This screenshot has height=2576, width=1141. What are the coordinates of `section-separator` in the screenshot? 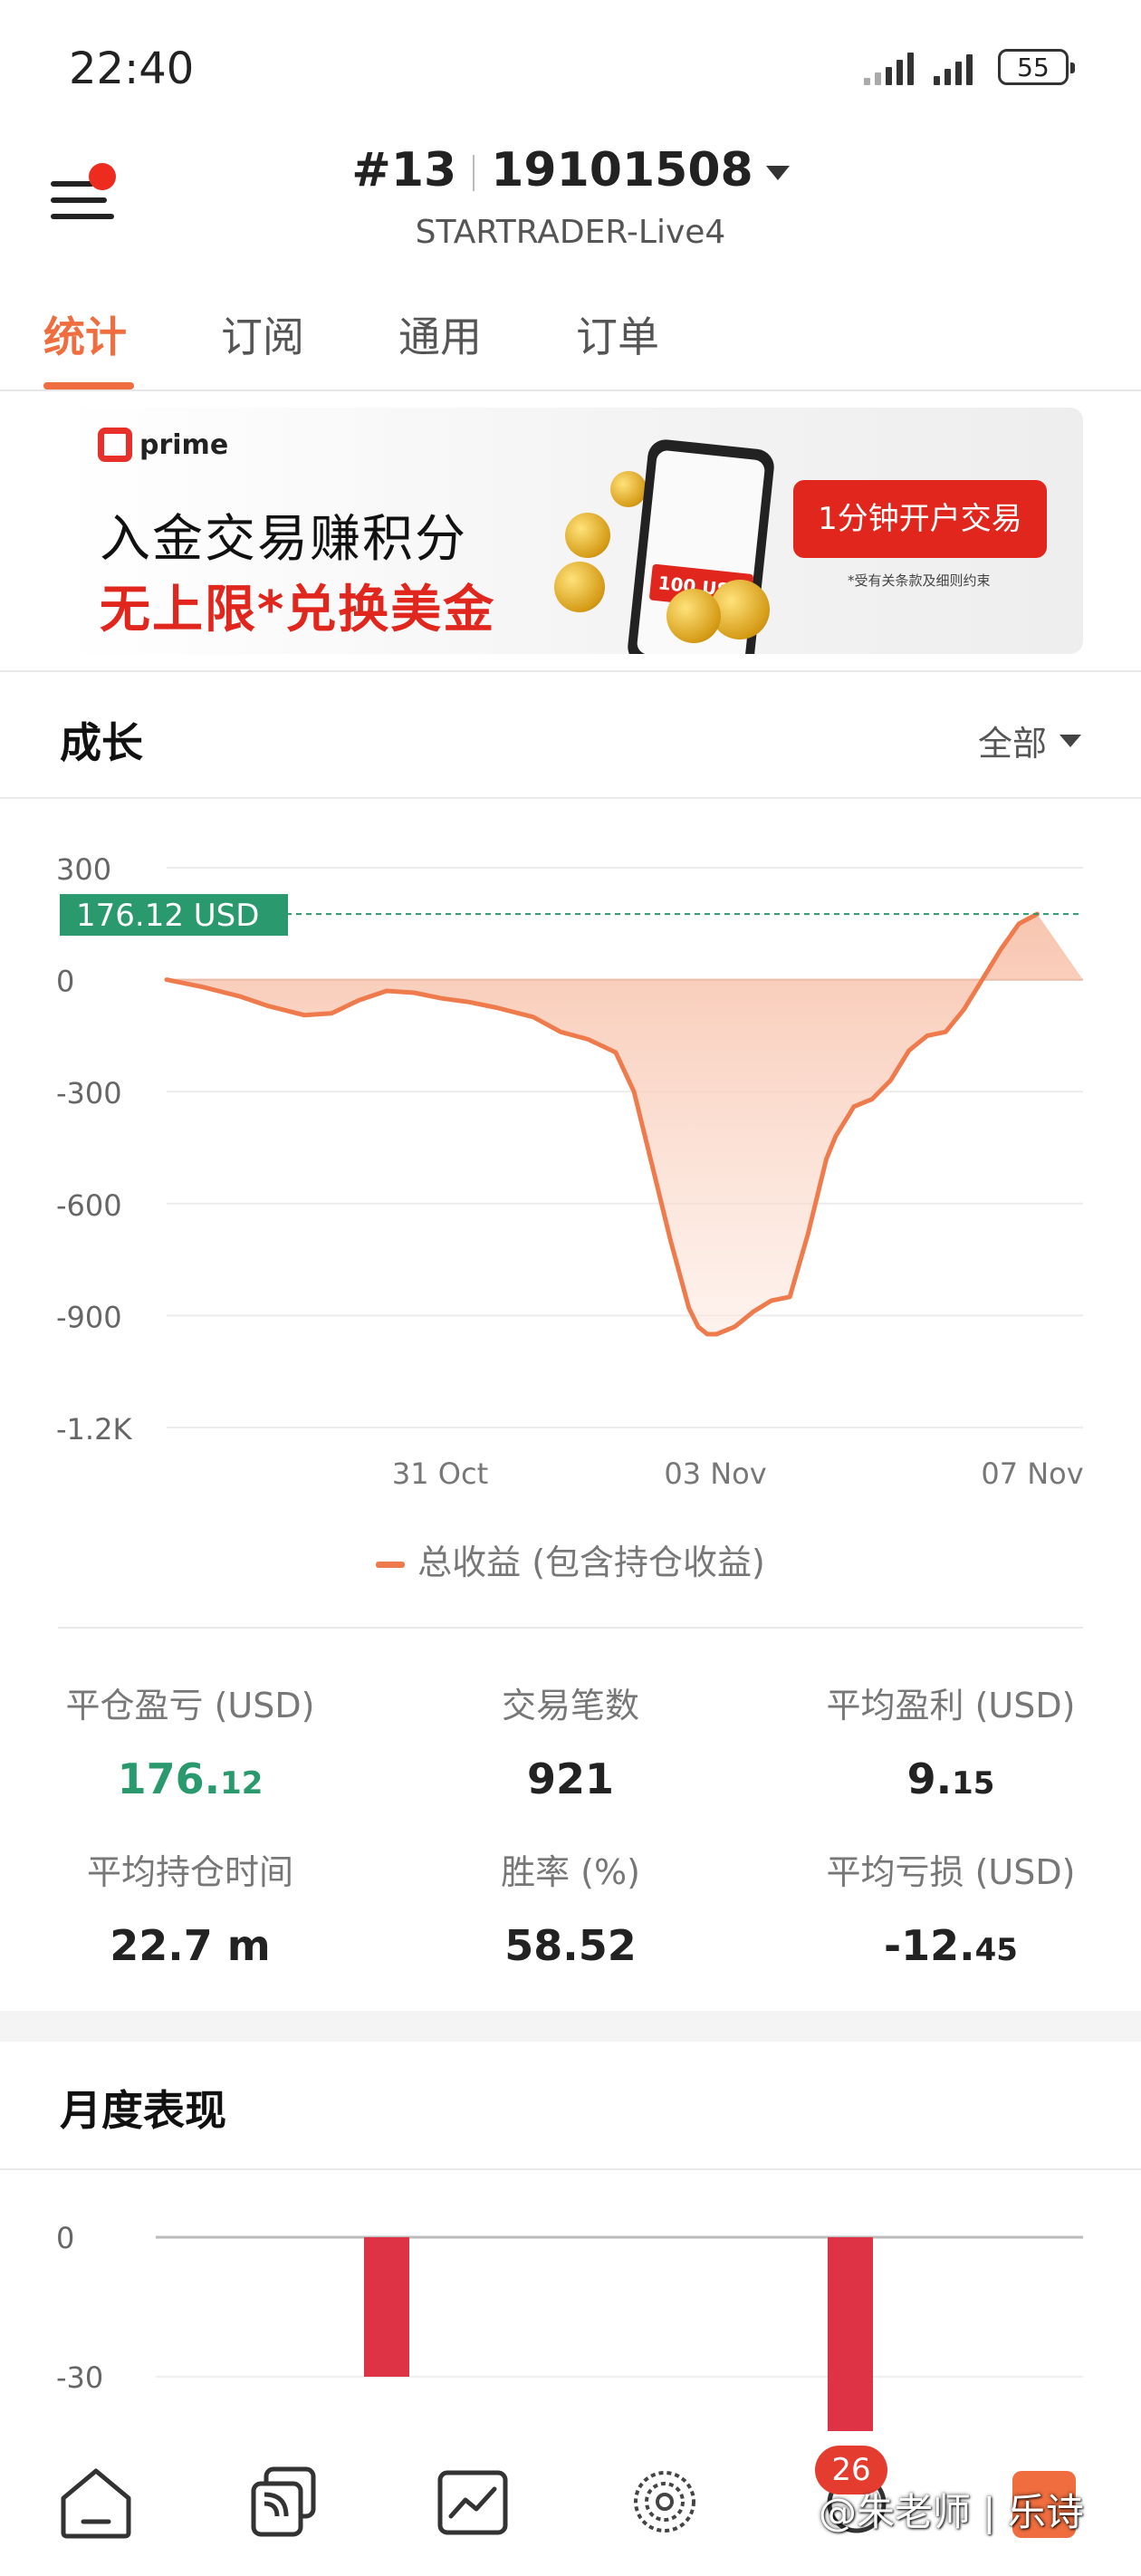 It's located at (570, 2026).